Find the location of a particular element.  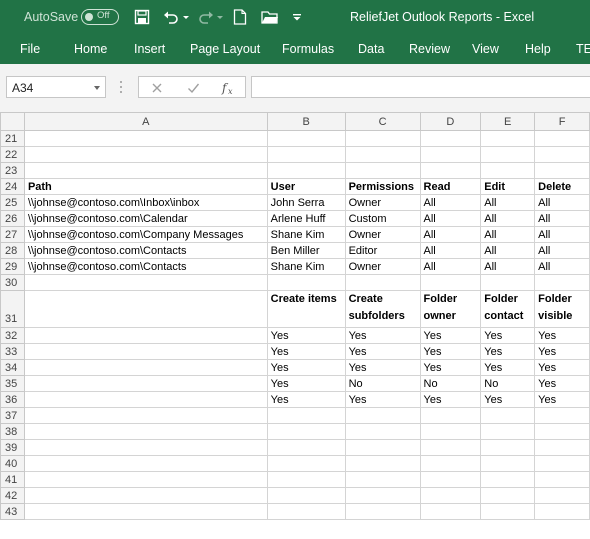

cell-d42 is located at coordinates (450, 495).